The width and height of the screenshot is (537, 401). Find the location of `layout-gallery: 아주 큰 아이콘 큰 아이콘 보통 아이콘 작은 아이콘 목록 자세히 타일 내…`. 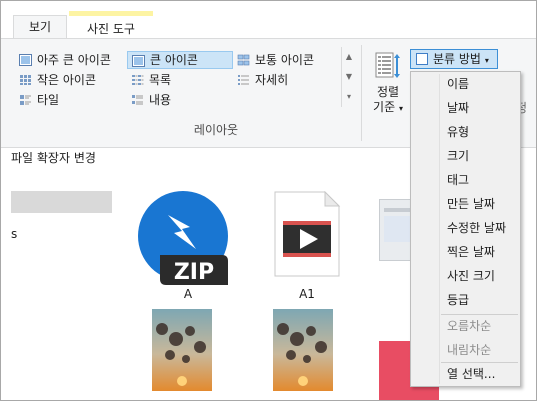

layout-gallery: 아주 큰 아이콘 큰 아이콘 보통 아이콘 작은 아이콘 목록 자세히 타일 내… is located at coordinates (185, 77).